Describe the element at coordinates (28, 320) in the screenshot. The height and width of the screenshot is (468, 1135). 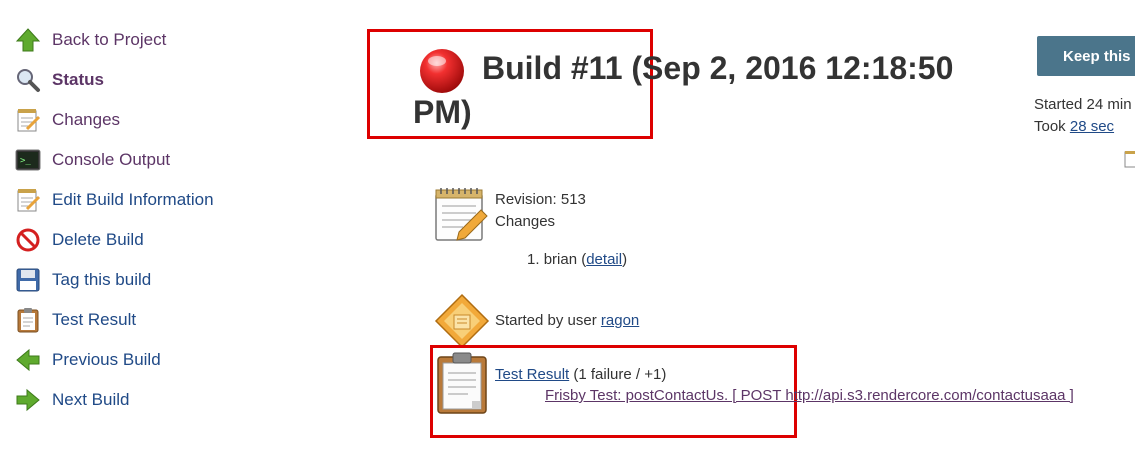
I see `clipboard-icon` at that location.